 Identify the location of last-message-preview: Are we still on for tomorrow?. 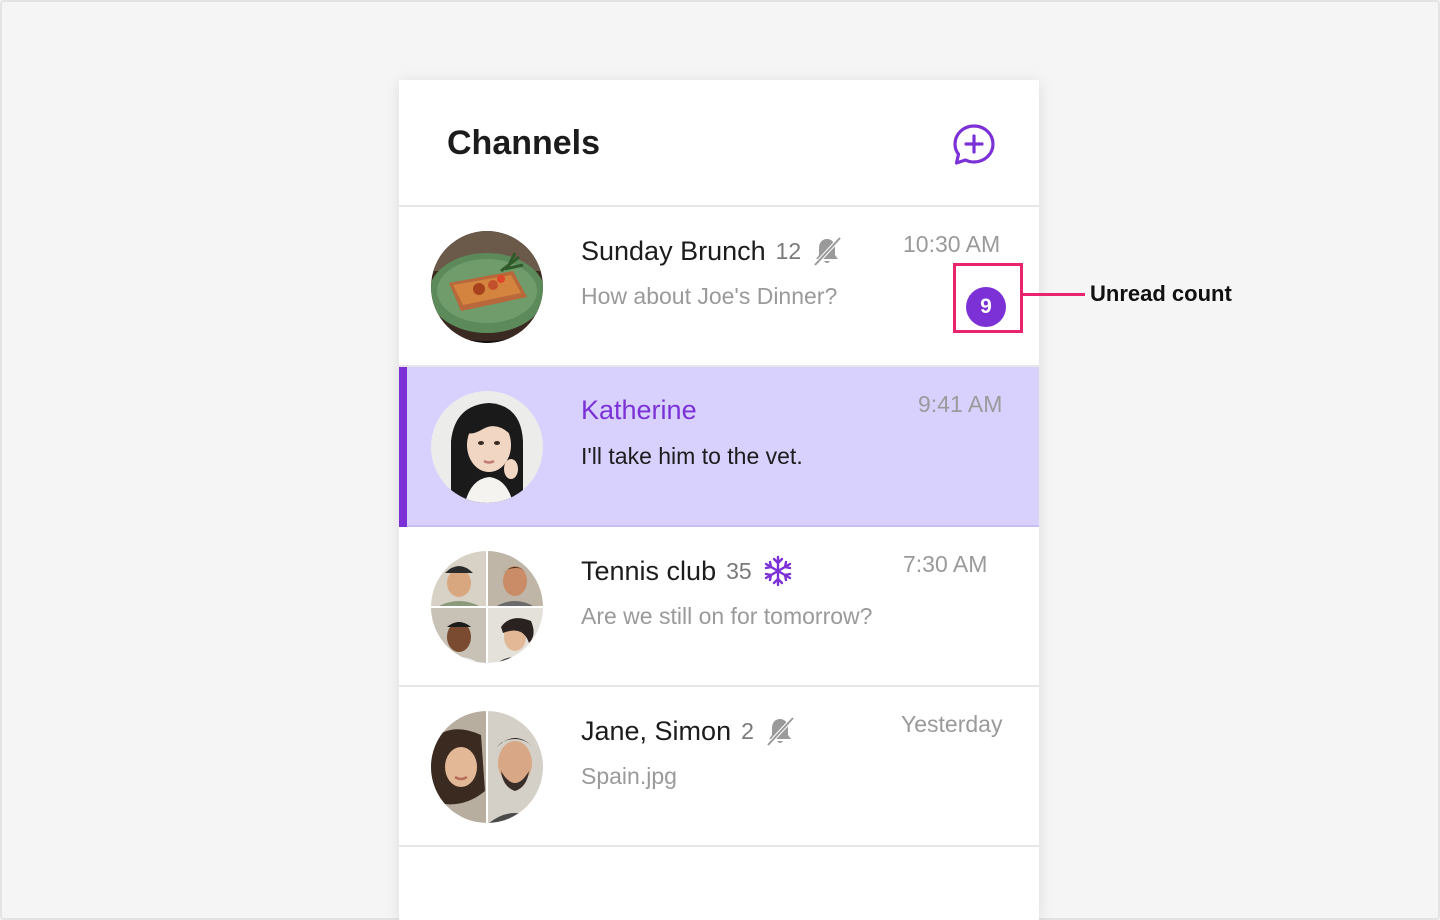
(727, 616).